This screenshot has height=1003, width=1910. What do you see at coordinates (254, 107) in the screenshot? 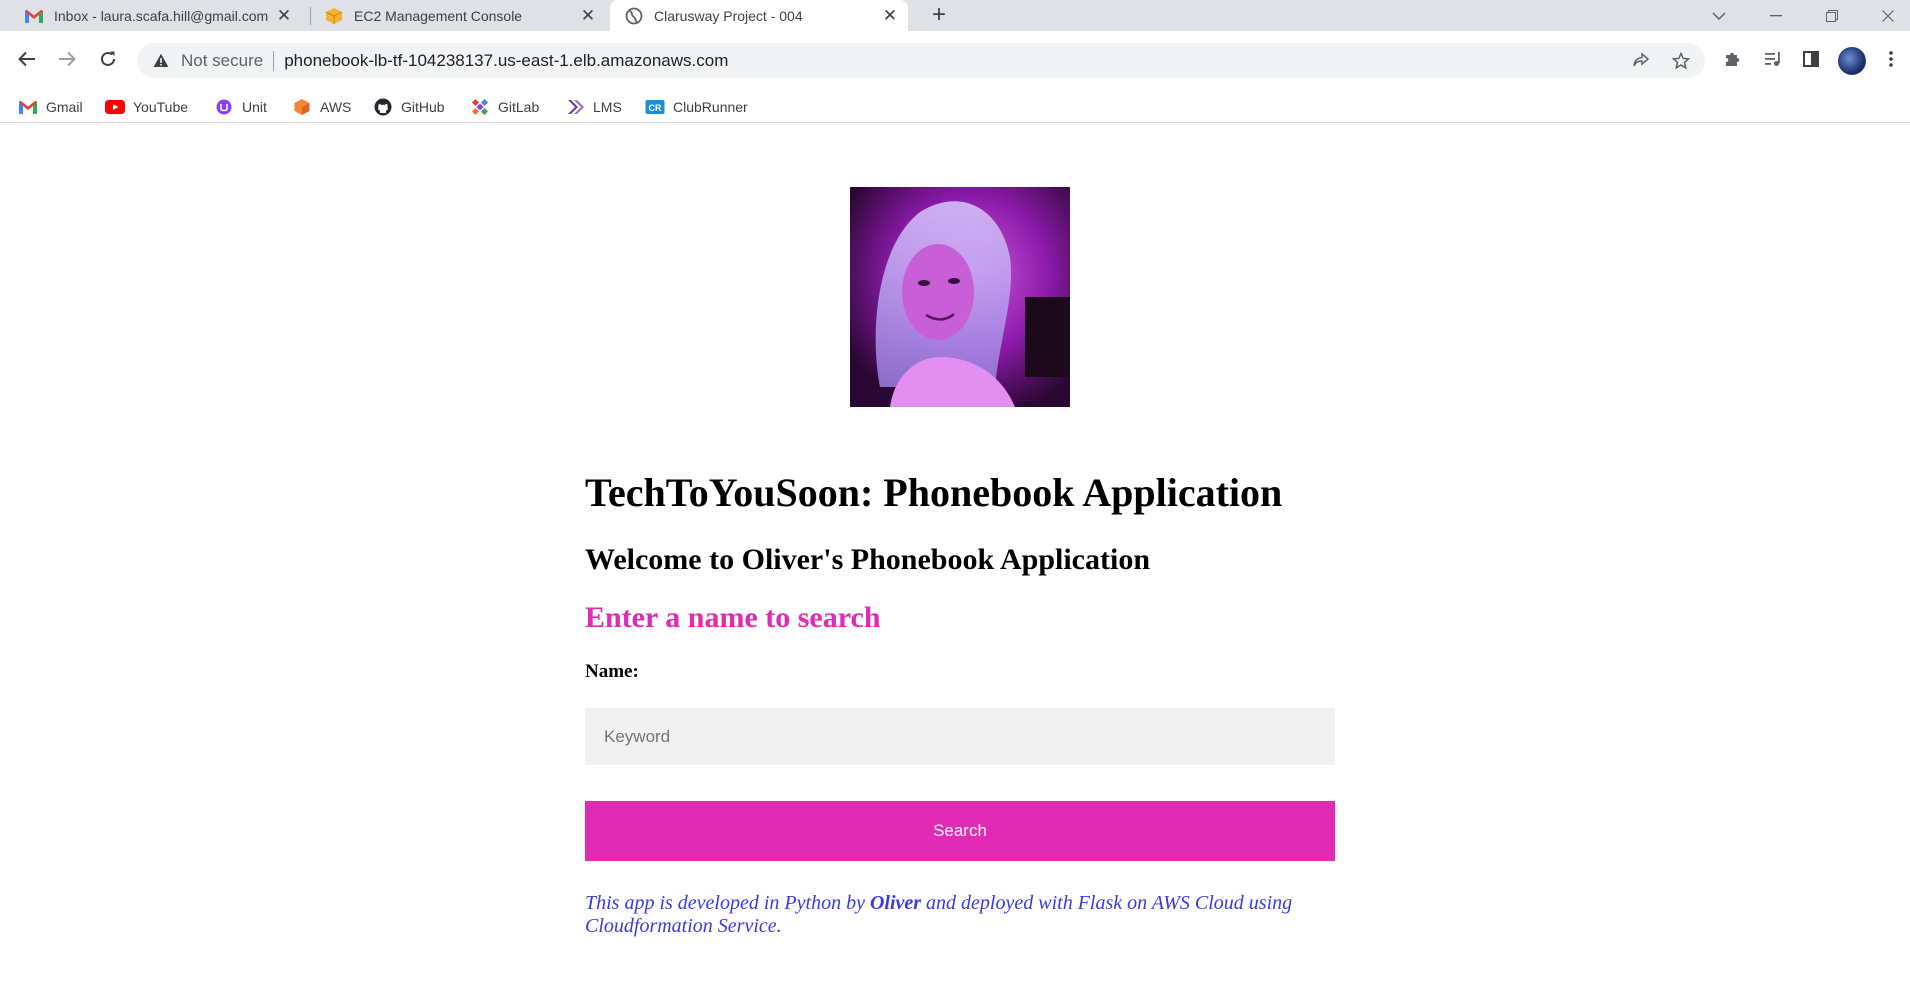
I see `bookmark-label: Unit` at bounding box center [254, 107].